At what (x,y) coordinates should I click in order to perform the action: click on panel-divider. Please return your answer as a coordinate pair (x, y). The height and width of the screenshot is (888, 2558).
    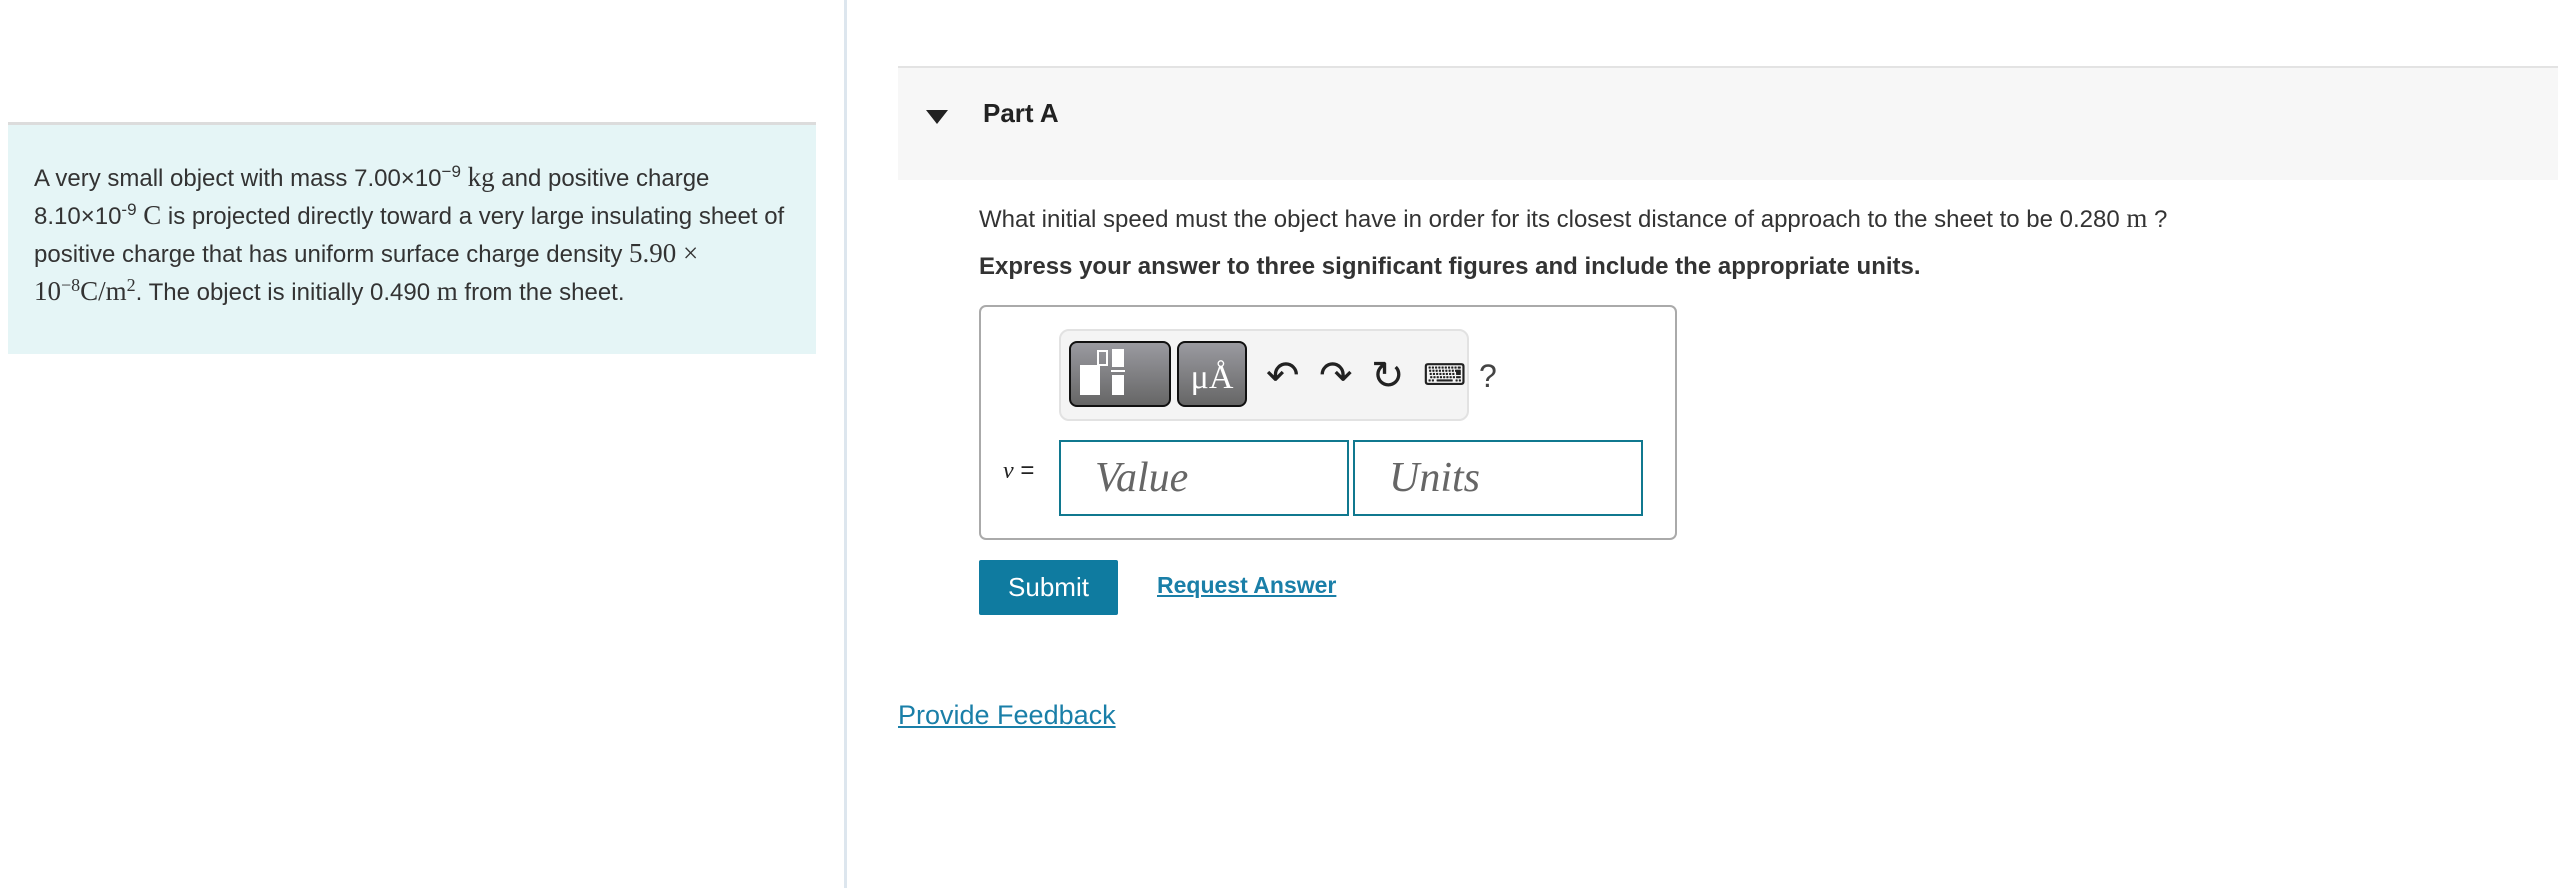
    Looking at the image, I should click on (845, 444).